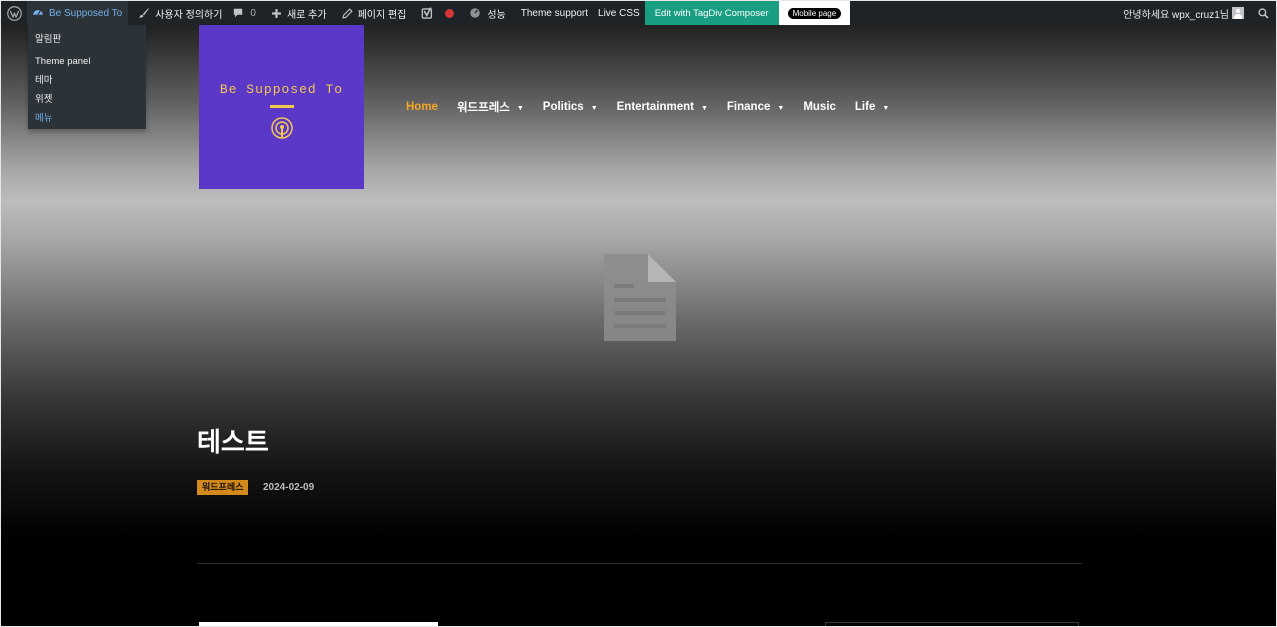 This screenshot has width=1277, height=627. I want to click on site-name-dropdown: 알림판 Theme panel 테마 위젯 메뉴, so click(87, 77).